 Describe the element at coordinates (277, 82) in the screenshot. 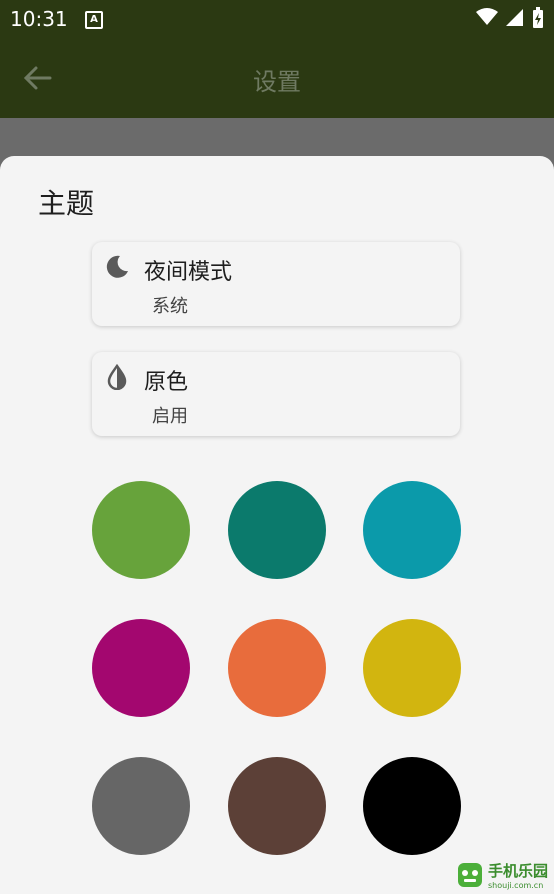

I see `page-title: 设置` at that location.